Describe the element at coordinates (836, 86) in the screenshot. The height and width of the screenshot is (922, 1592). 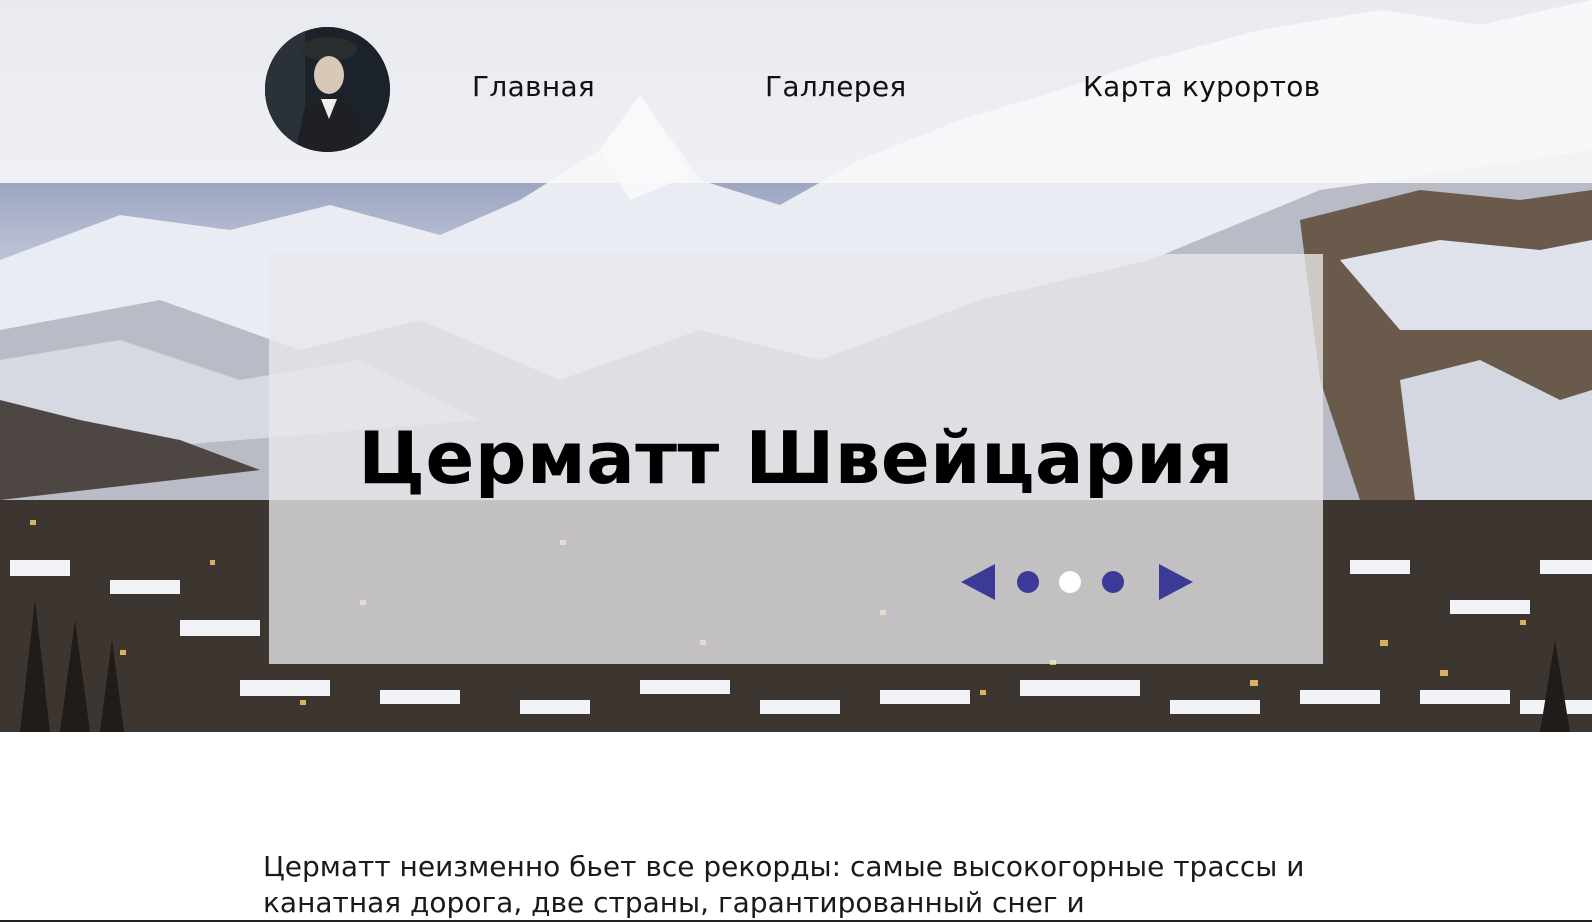
I see `nav-link-gallery: Галлерея` at that location.